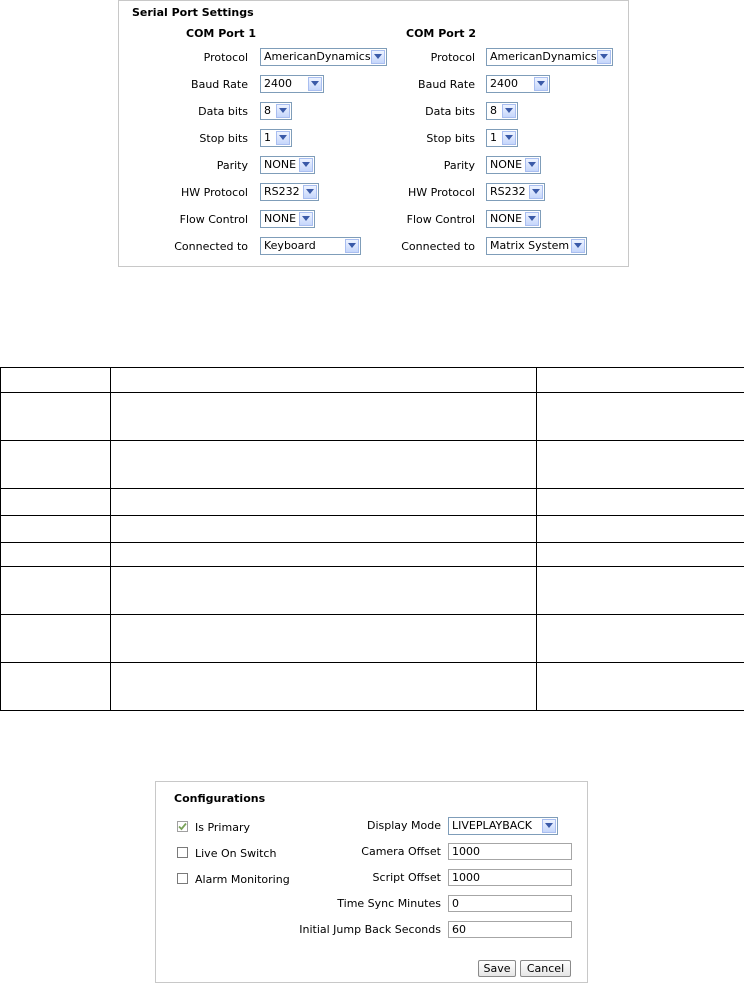 Image resolution: width=744 pixels, height=984 pixels. I want to click on com1-connected-to-select: Keyboard, so click(310, 246).